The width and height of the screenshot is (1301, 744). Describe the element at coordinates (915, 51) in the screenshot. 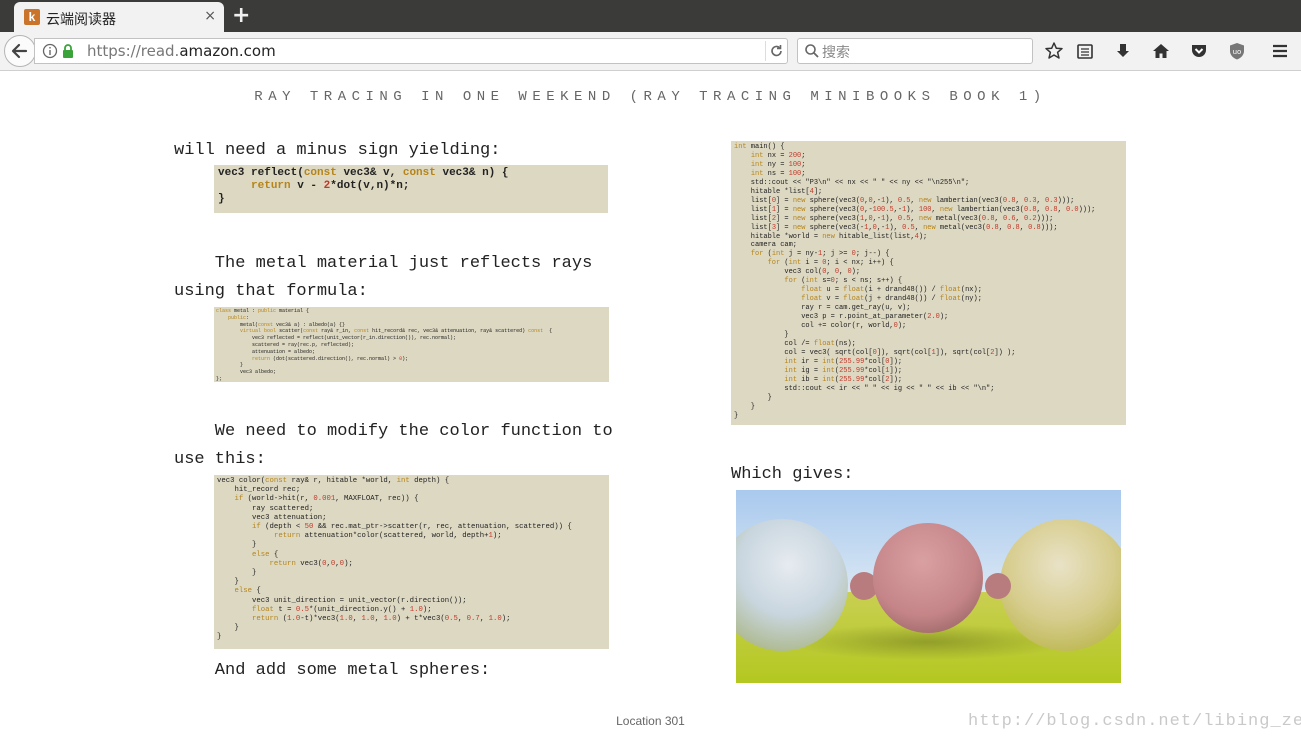

I see `search-field: 搜索` at that location.